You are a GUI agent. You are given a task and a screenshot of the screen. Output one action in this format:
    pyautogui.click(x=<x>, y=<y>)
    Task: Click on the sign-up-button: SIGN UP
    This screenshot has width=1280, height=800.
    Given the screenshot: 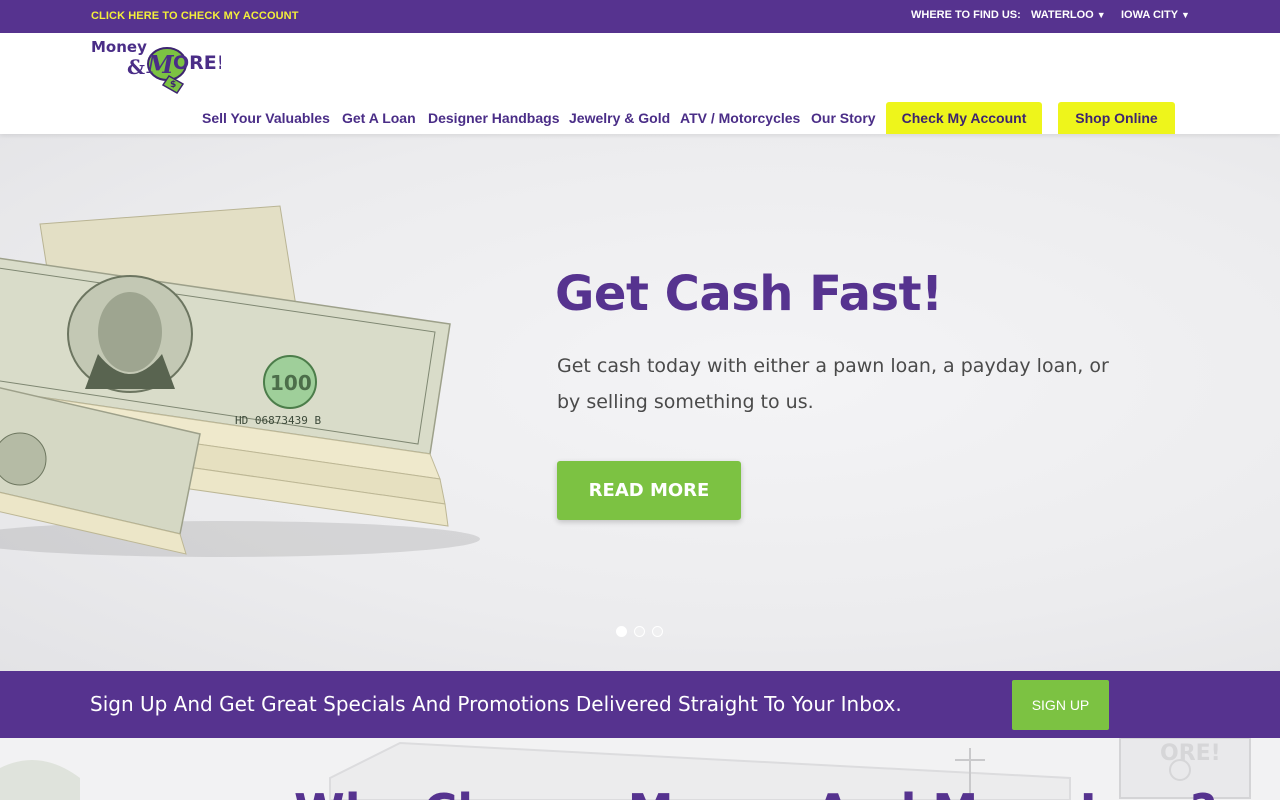 What is the action you would take?
    pyautogui.click(x=1060, y=705)
    